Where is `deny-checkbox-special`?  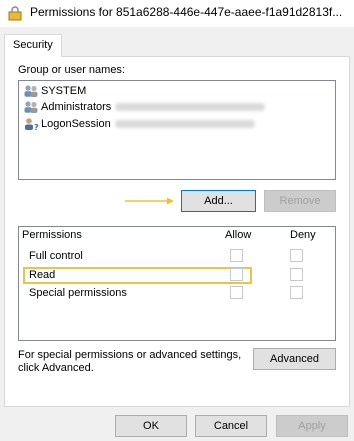 deny-checkbox-special is located at coordinates (296, 292).